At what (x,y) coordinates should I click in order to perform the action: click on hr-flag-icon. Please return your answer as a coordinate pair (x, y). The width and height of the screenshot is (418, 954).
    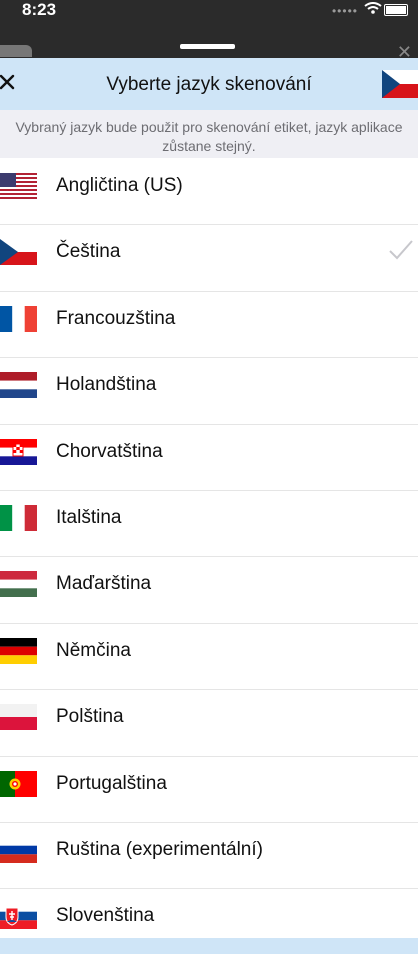
    Looking at the image, I should click on (18, 451).